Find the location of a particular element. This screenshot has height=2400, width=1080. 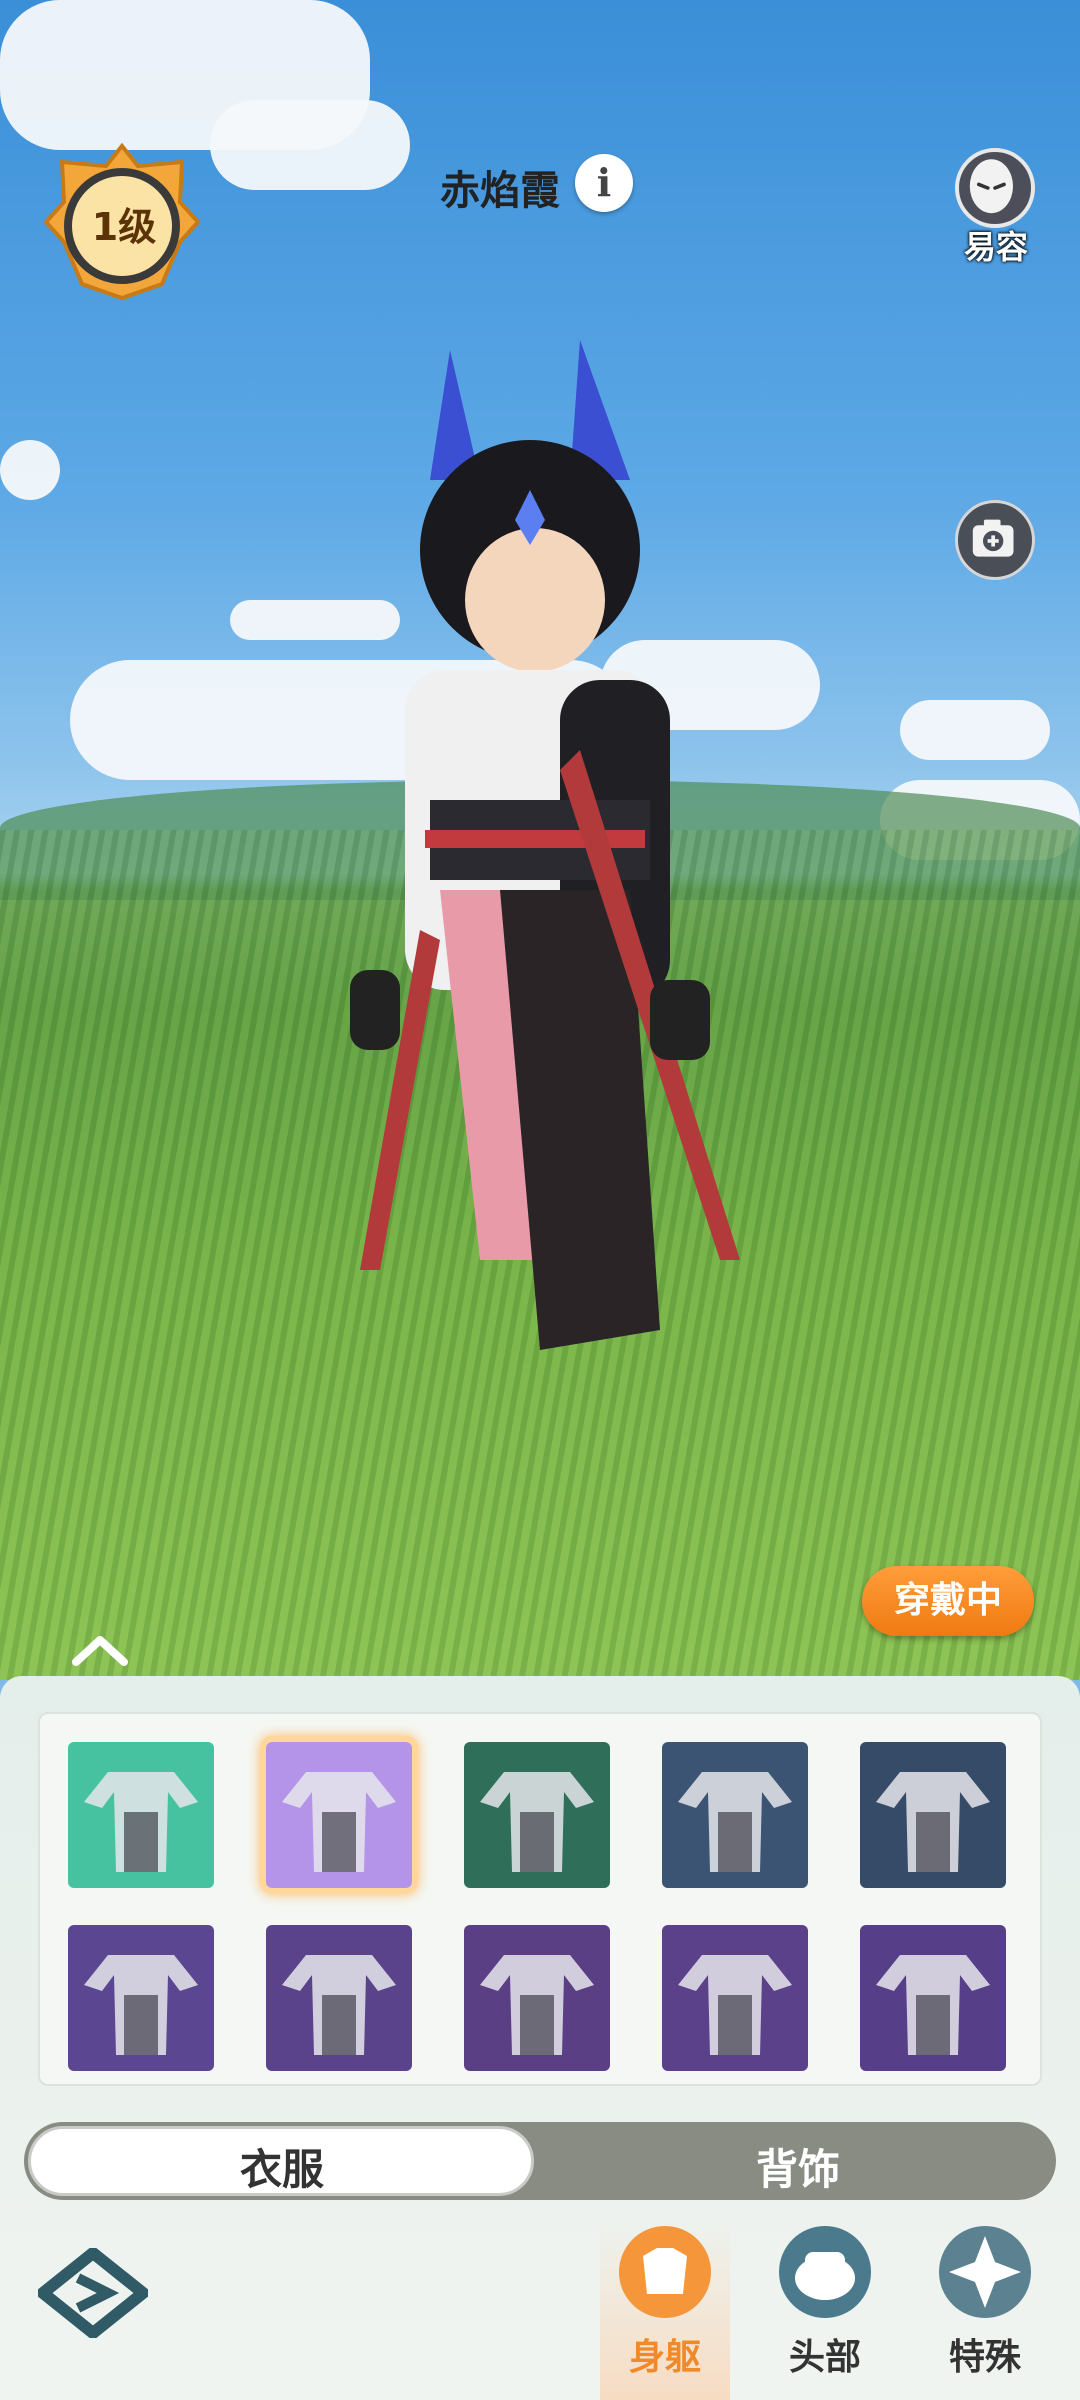

outfit-teal-white-icon is located at coordinates (141, 1822).